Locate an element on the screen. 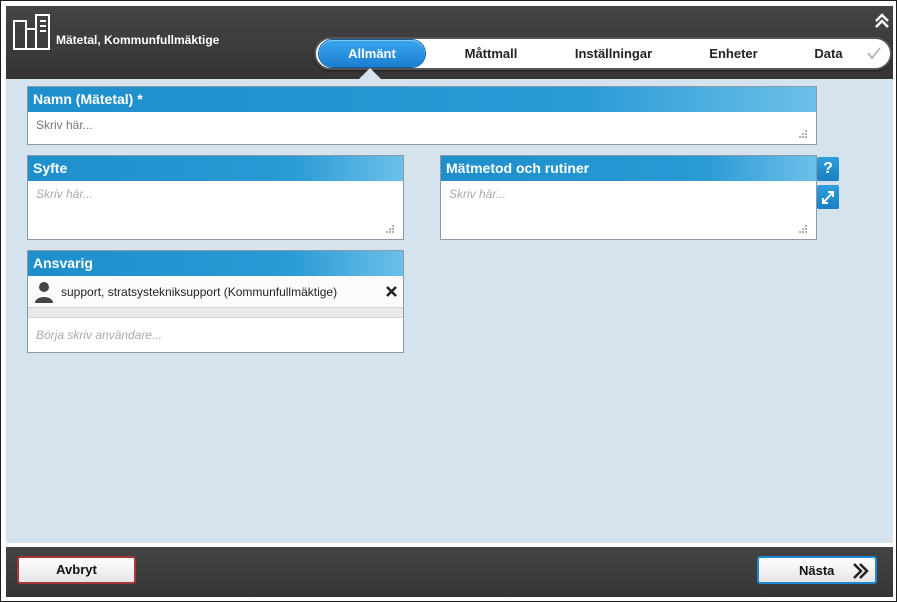 The image size is (897, 602). next-button: Nästa is located at coordinates (817, 570).